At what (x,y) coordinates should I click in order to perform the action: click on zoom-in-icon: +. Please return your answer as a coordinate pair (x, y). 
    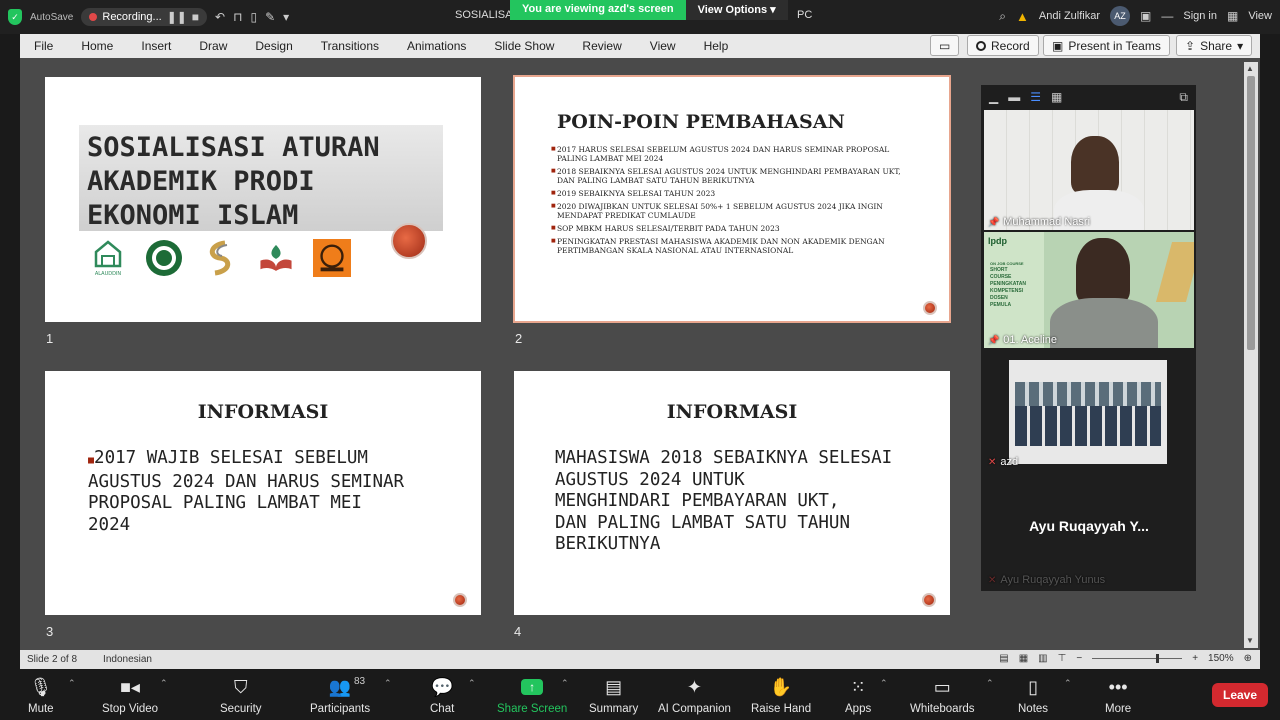
    Looking at the image, I should click on (1195, 658).